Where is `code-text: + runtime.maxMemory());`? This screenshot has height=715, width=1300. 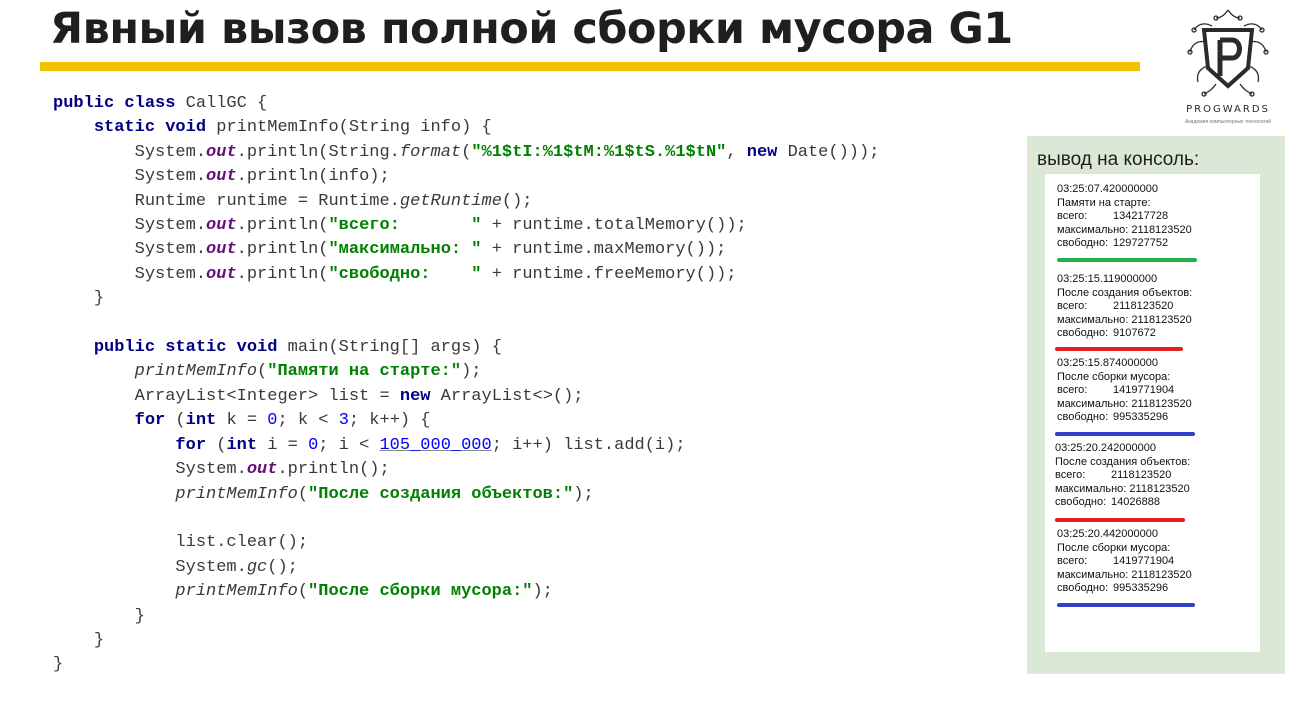
code-text: + runtime.maxMemory()); is located at coordinates (604, 250).